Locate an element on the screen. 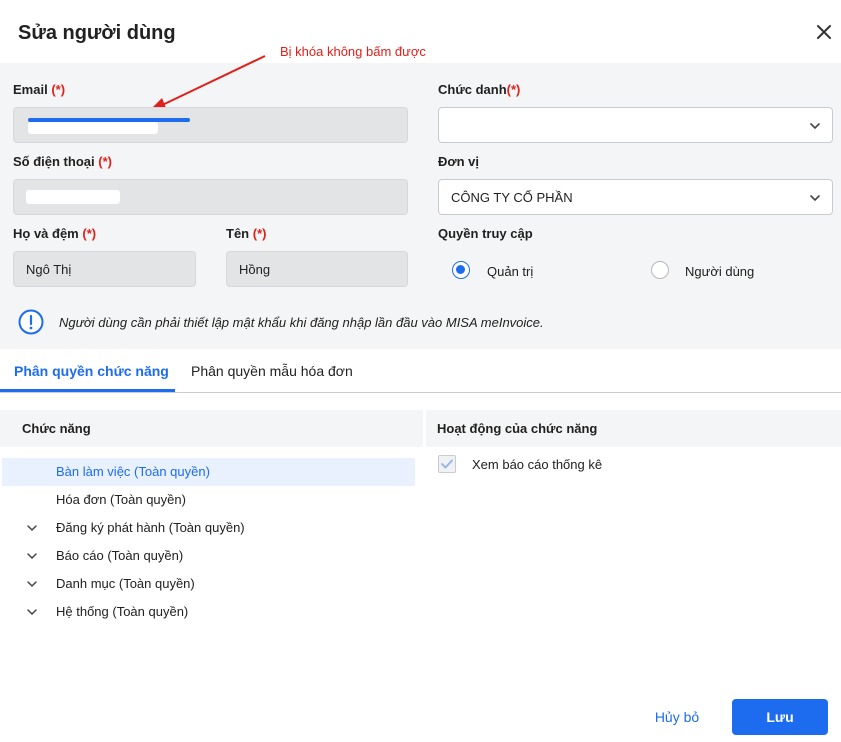 This screenshot has height=742, width=841. radio-user-label: Người dùng is located at coordinates (719, 271).